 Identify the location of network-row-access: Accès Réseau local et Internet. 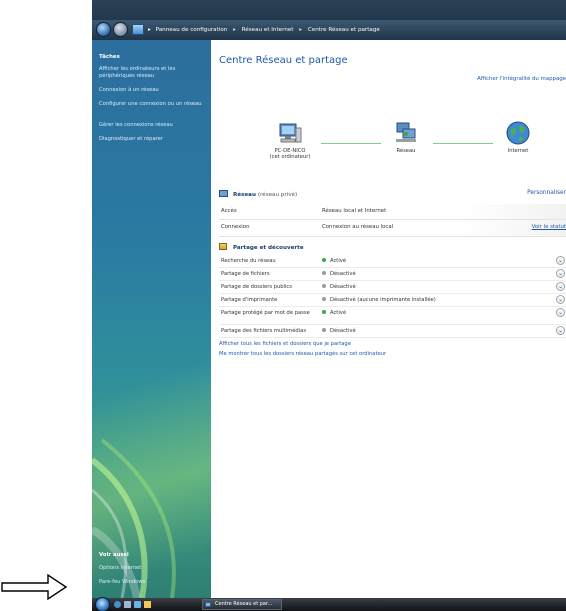
(392, 211).